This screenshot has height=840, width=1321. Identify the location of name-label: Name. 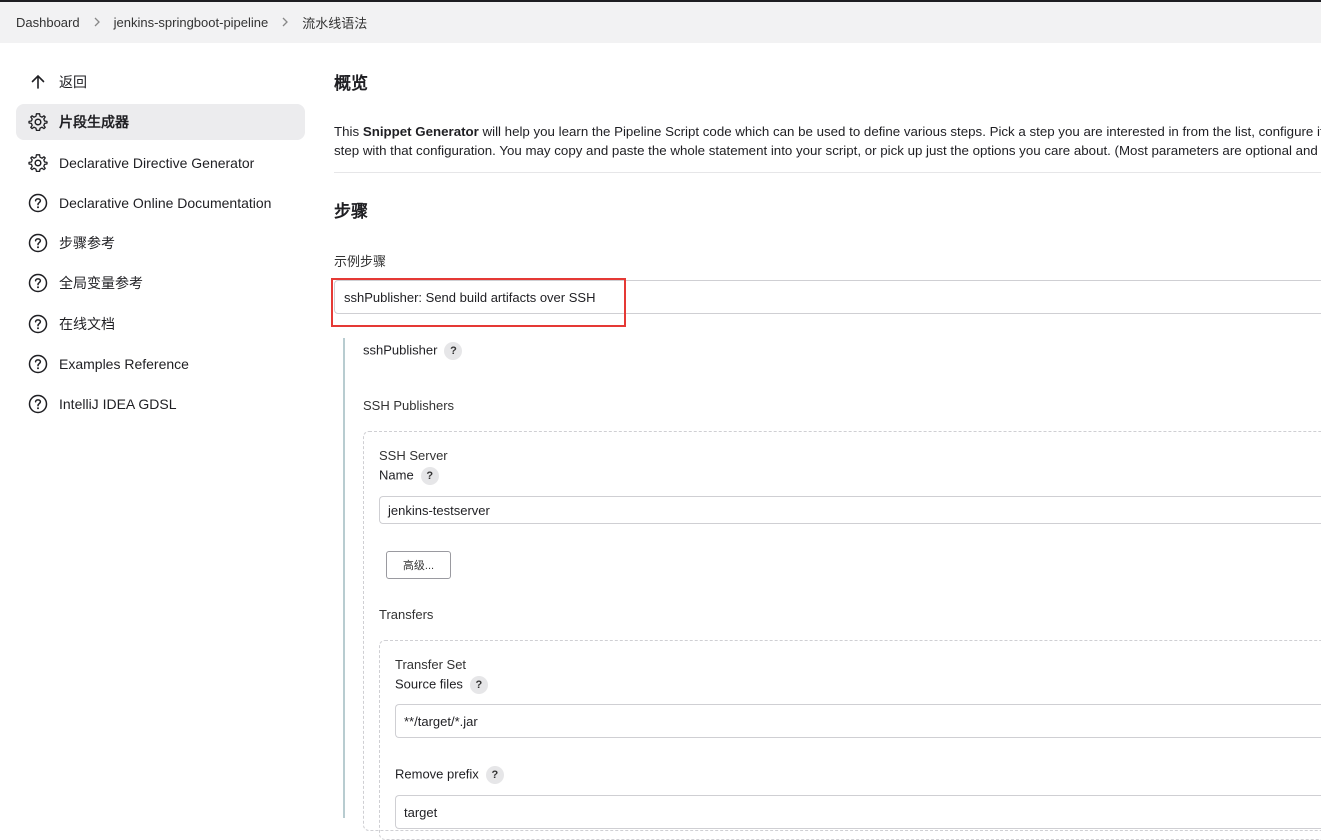
(396, 475).